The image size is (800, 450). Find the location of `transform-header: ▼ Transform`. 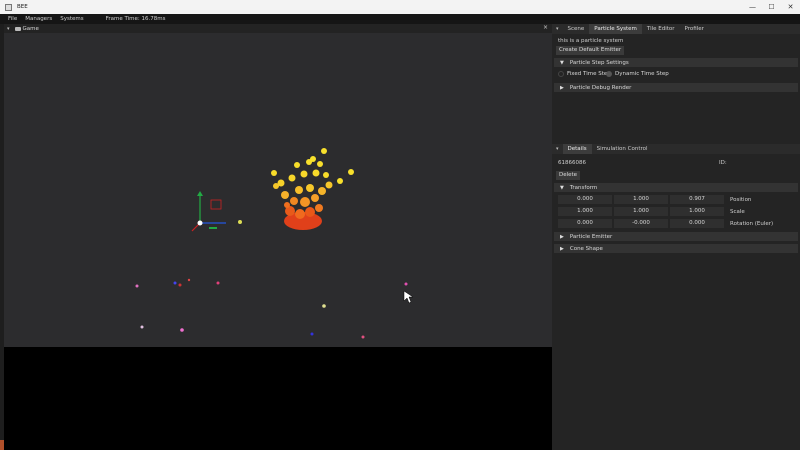

transform-header: ▼ Transform is located at coordinates (676, 187).